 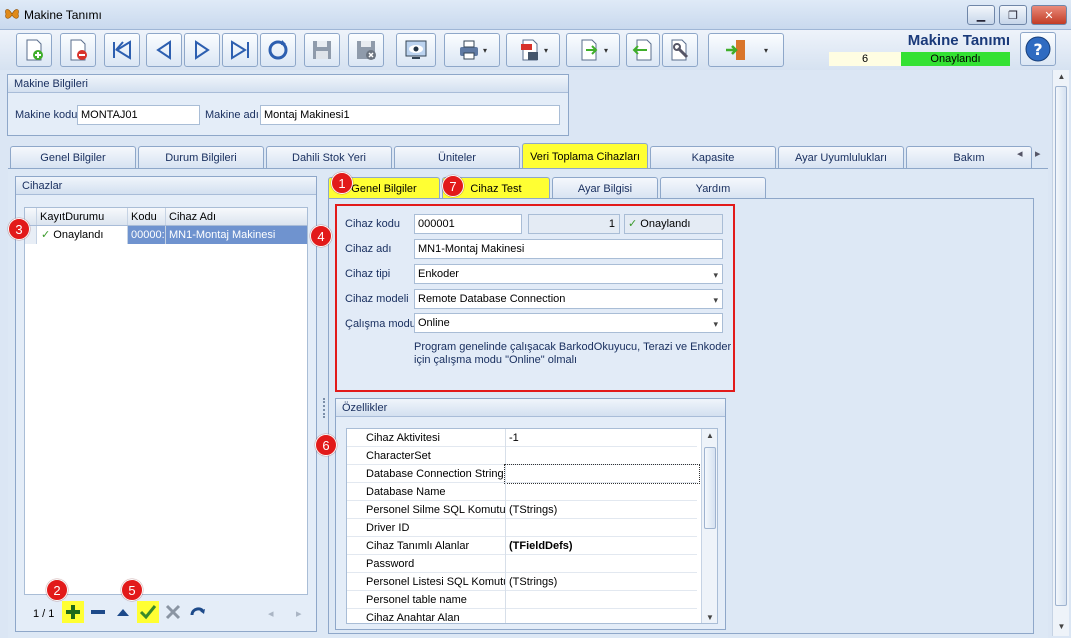 I want to click on device-model-select: Remote Database Connection ▾, so click(x=568, y=299).